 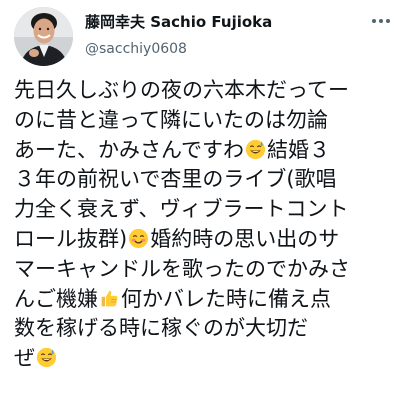 I want to click on tweet-header: 藤岡幸夫 Sachio Fujioka @sacchiy0608, so click(x=204, y=37).